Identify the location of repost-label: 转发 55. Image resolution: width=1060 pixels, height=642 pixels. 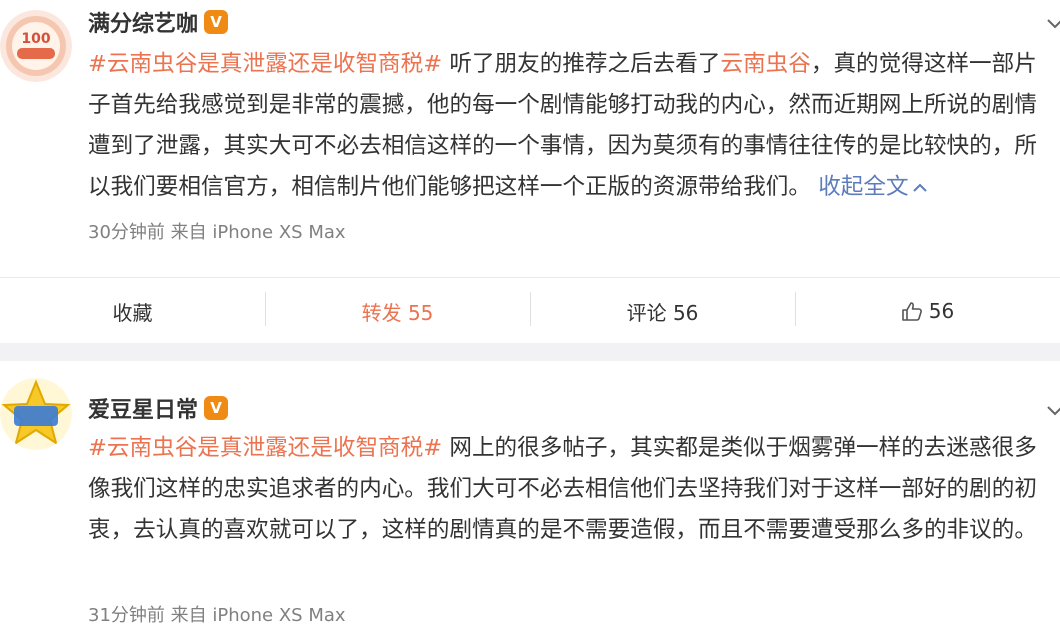
(397, 312).